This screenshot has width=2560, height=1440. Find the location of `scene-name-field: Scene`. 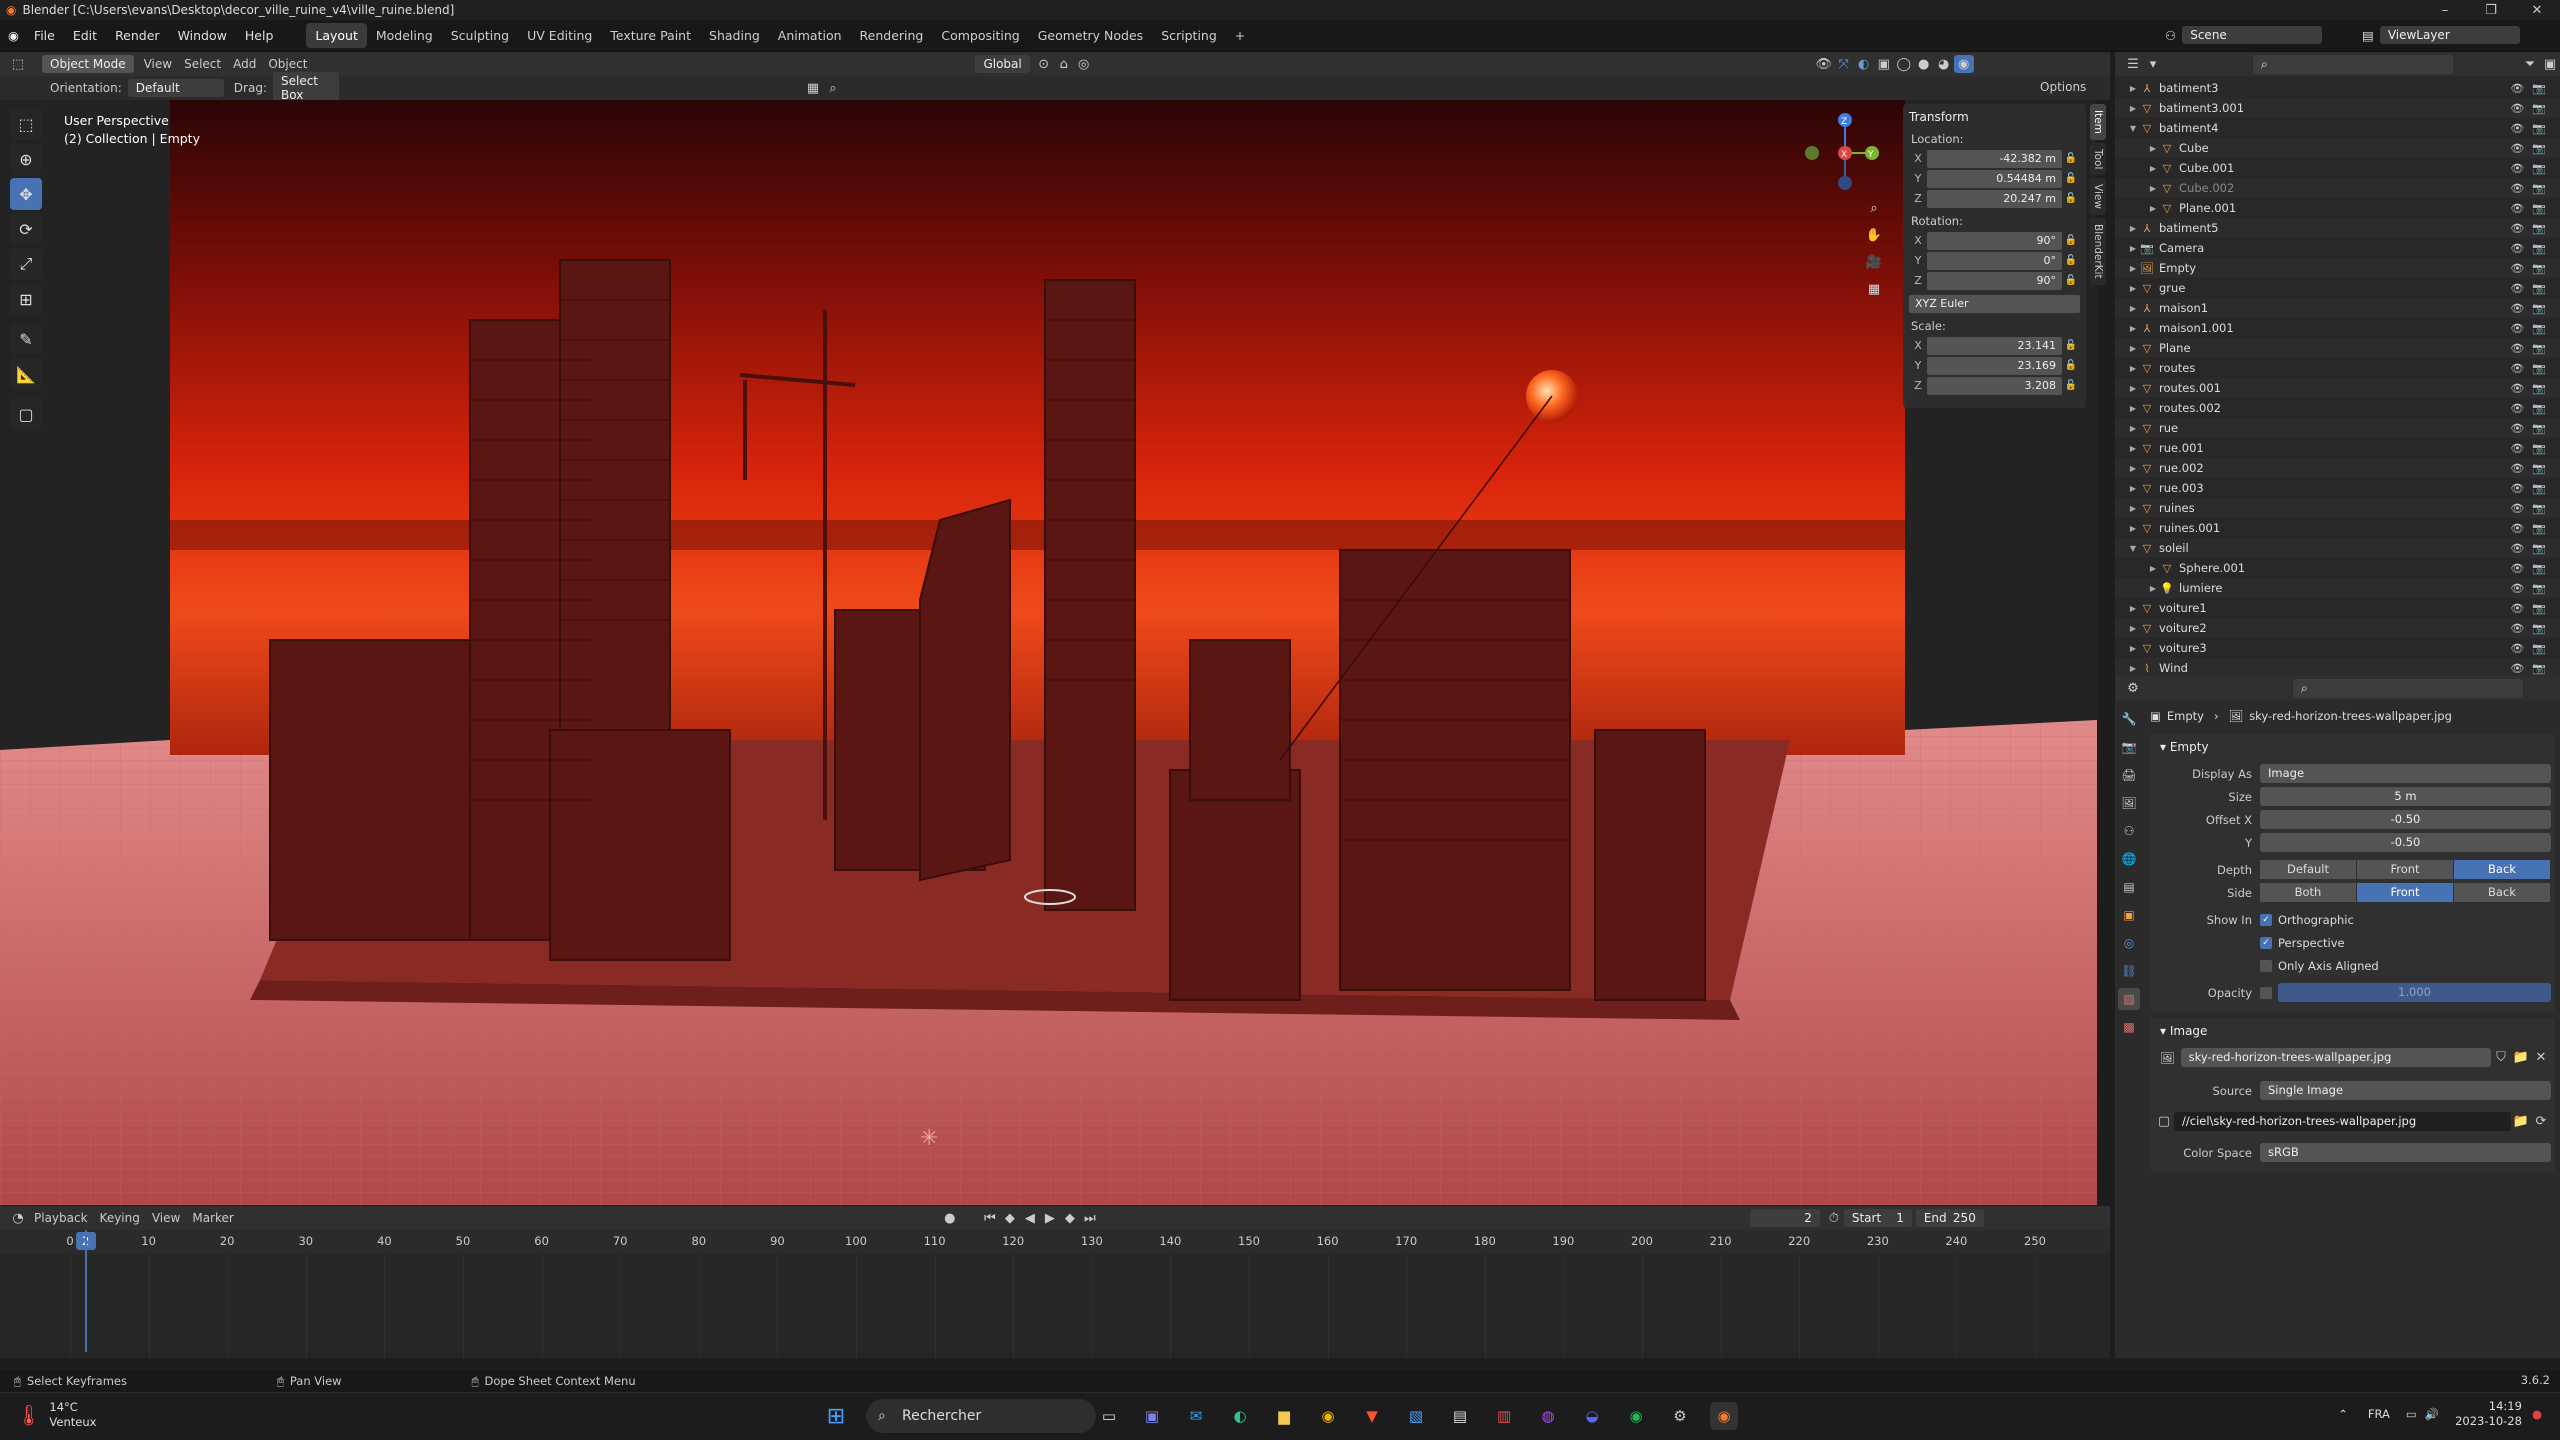

scene-name-field: Scene is located at coordinates (2252, 35).